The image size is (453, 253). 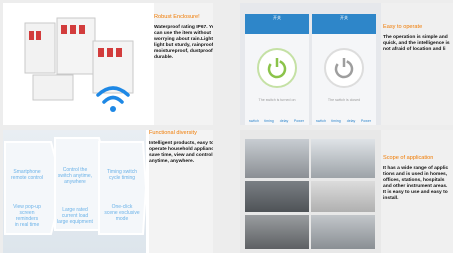 I want to click on feature-control-anytime: Control the switch anytime, anywhere, so click(x=75, y=176).